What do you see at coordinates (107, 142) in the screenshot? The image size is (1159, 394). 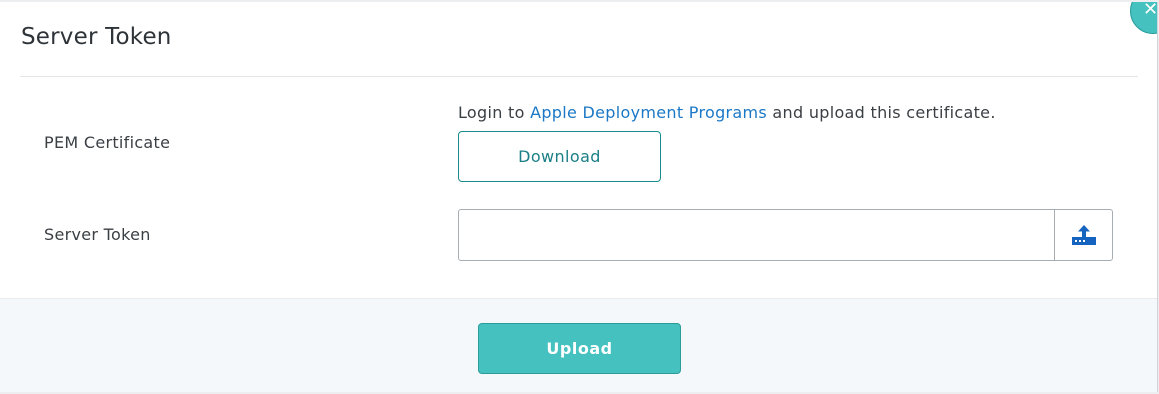 I see `pem-certificate-label: PEM Certificate` at bounding box center [107, 142].